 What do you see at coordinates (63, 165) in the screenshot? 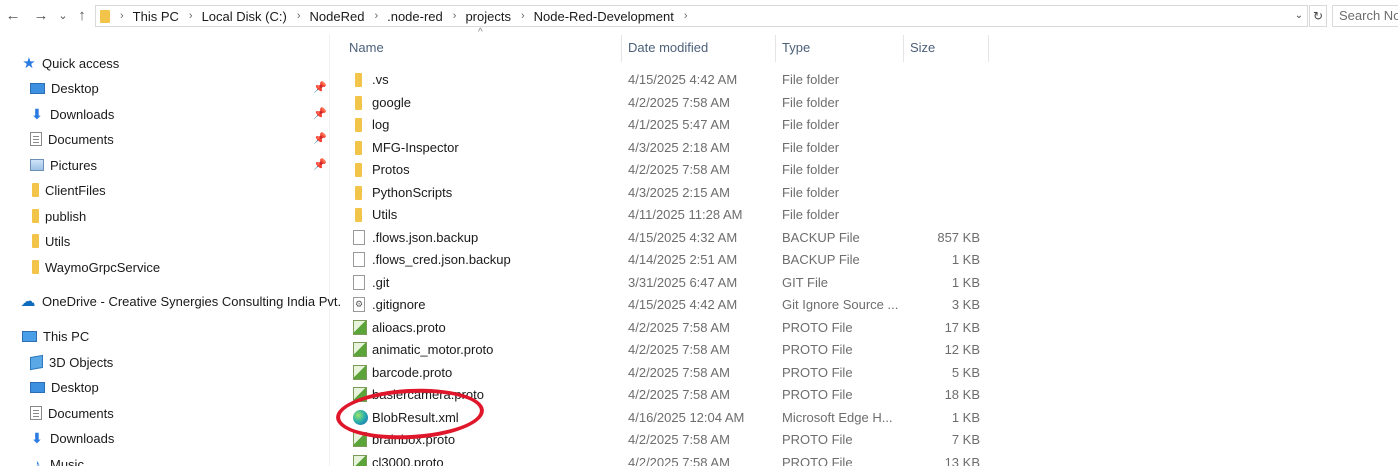
I see `nav-item-pictures: Pictures` at bounding box center [63, 165].